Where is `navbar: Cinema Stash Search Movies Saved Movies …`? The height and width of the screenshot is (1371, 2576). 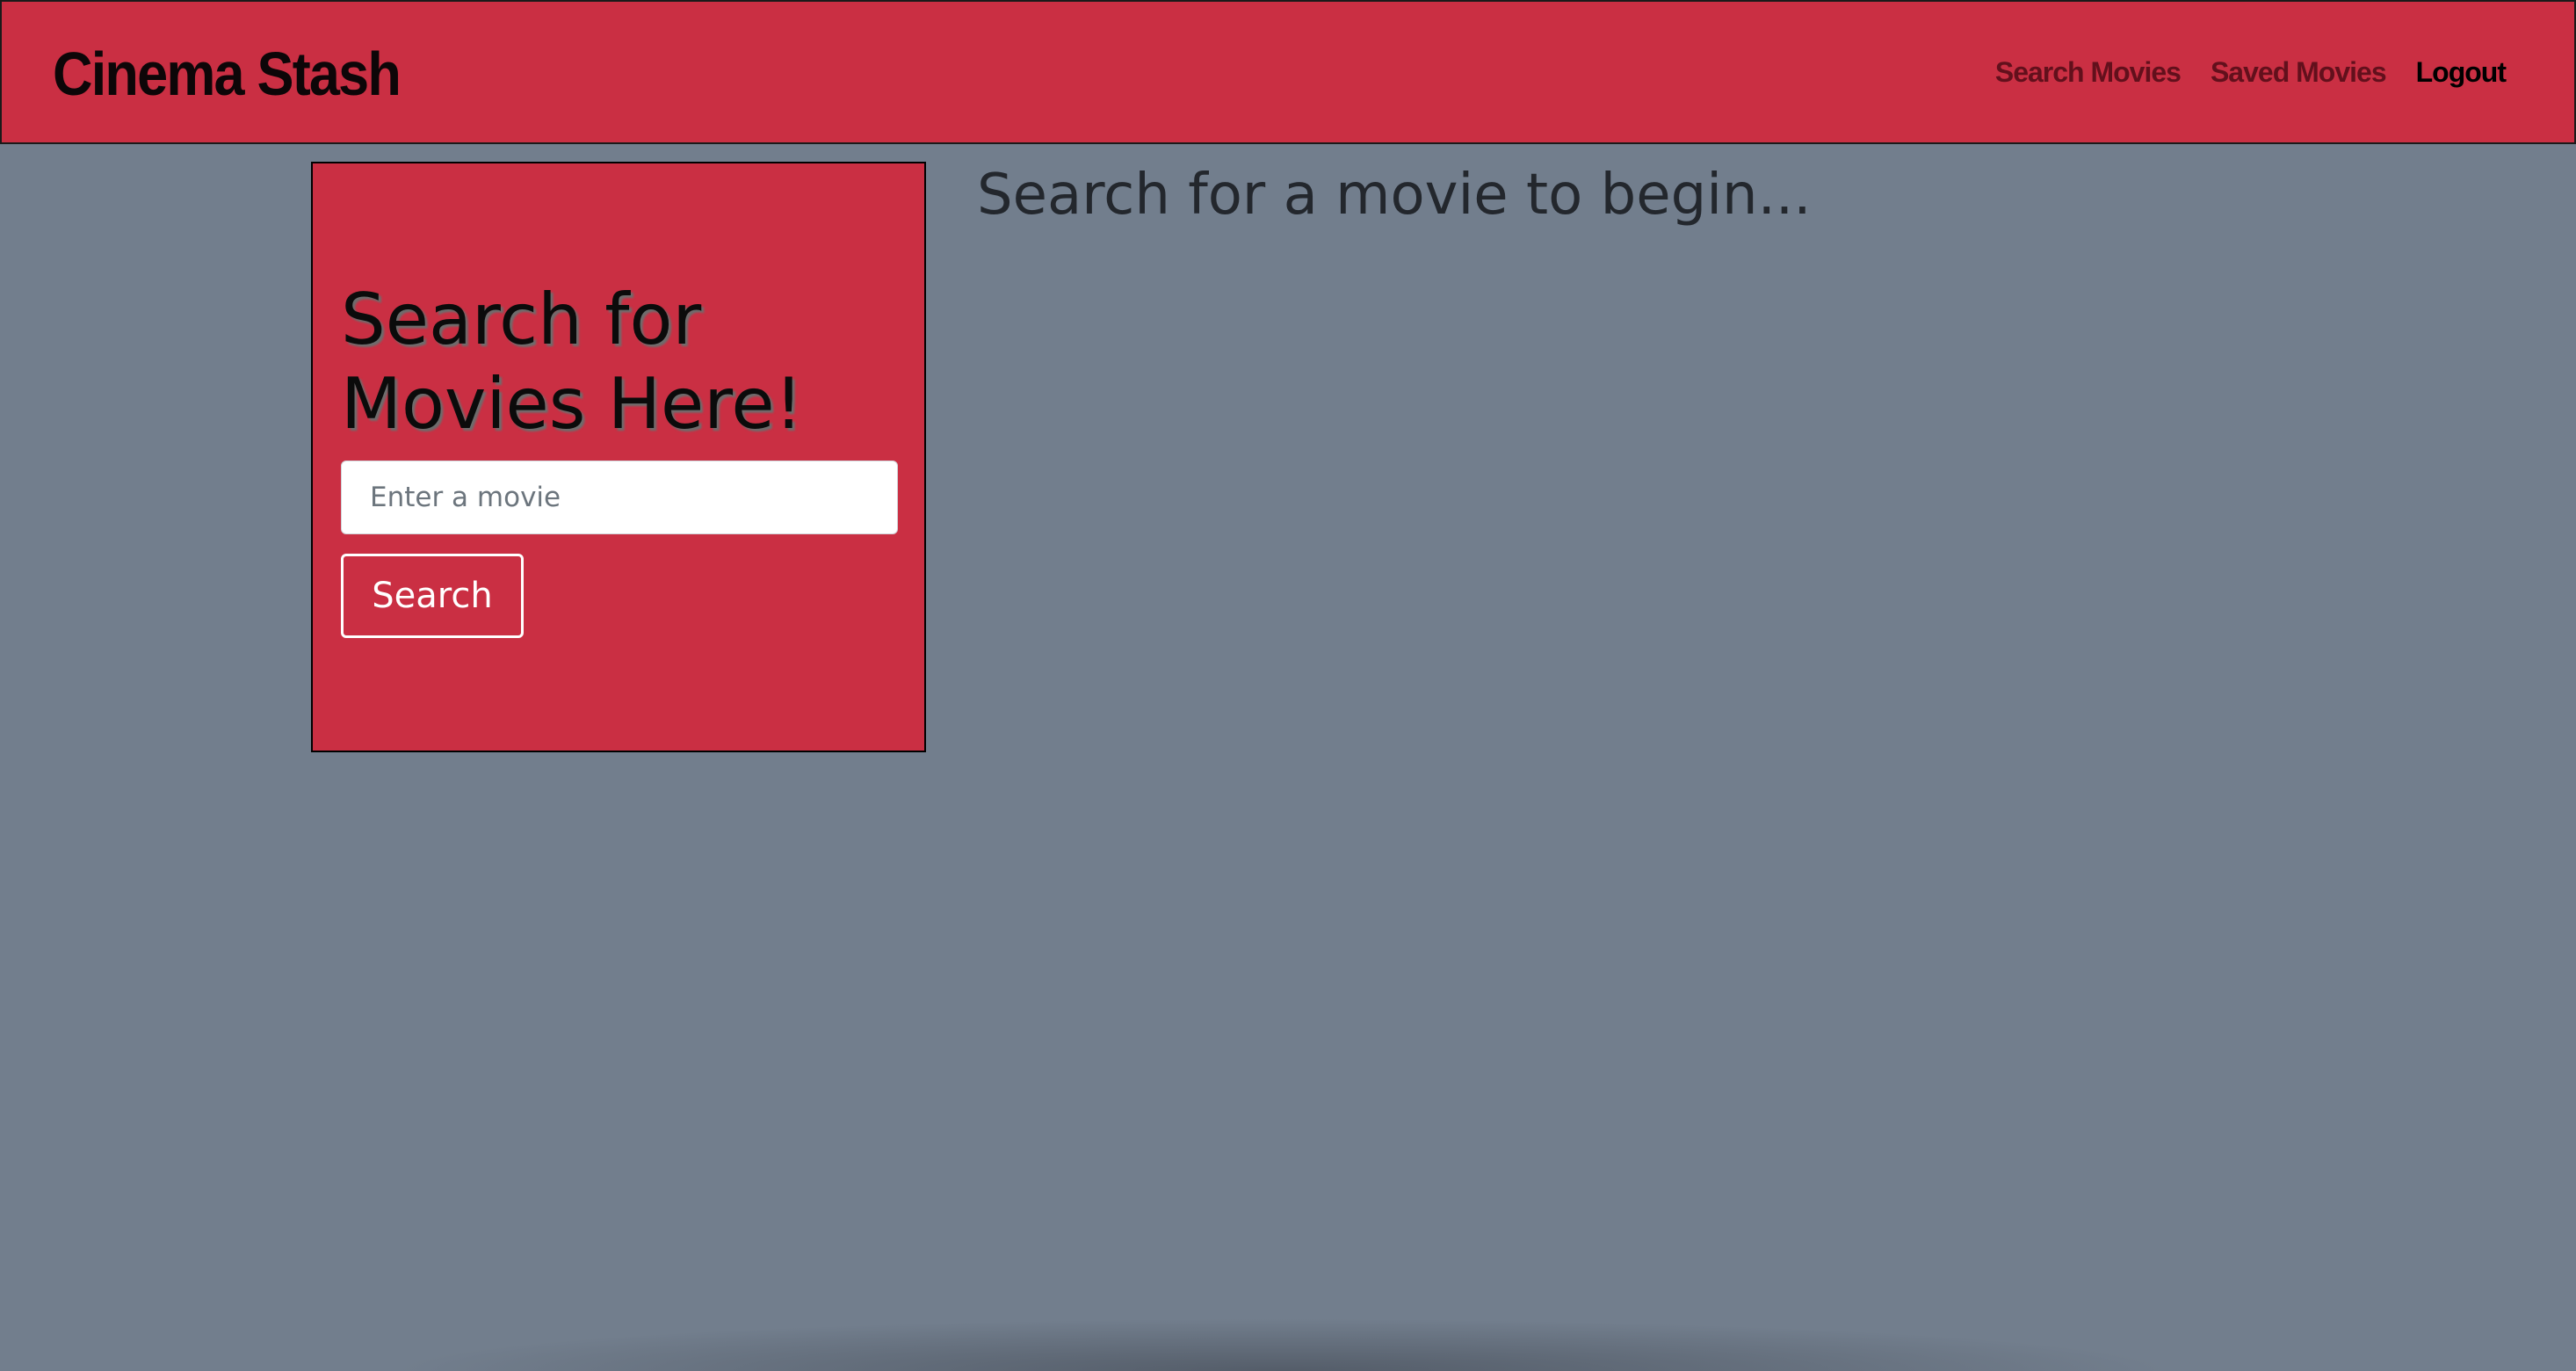
navbar: Cinema Stash Search Movies Saved Movies … is located at coordinates (1288, 72).